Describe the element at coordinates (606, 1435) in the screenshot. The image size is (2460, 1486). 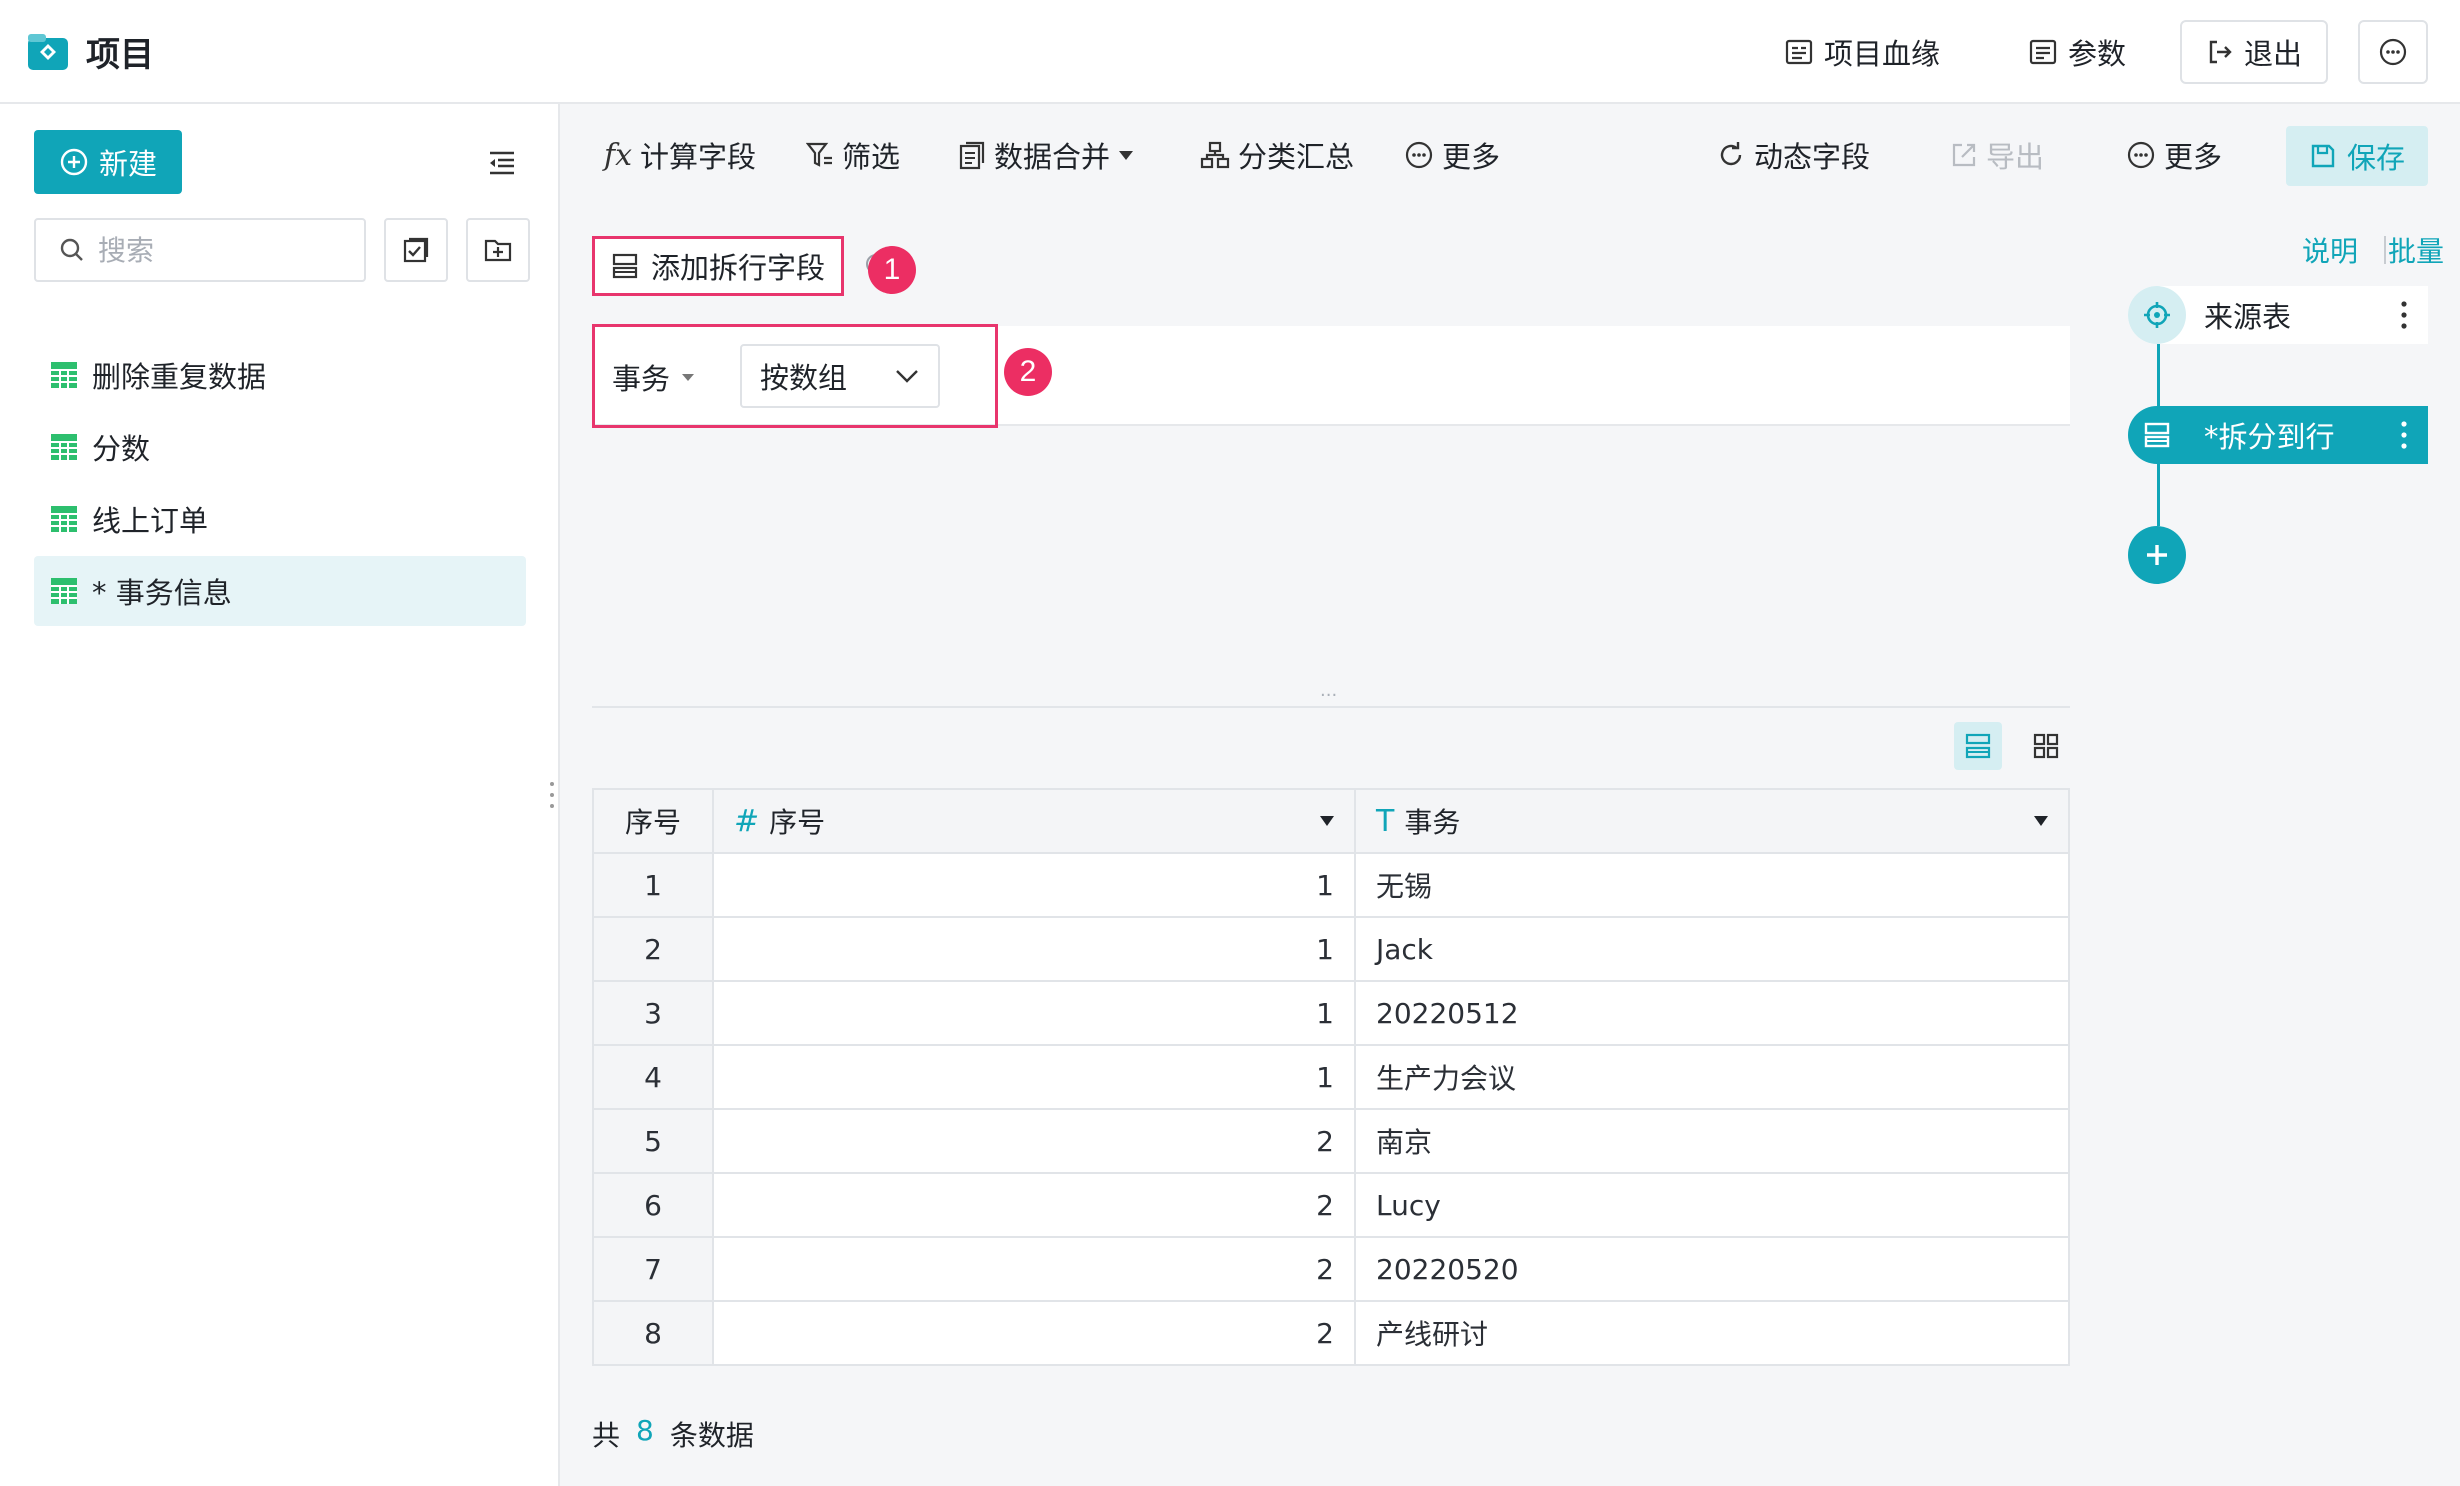
I see `row-count-prefix: 共` at that location.